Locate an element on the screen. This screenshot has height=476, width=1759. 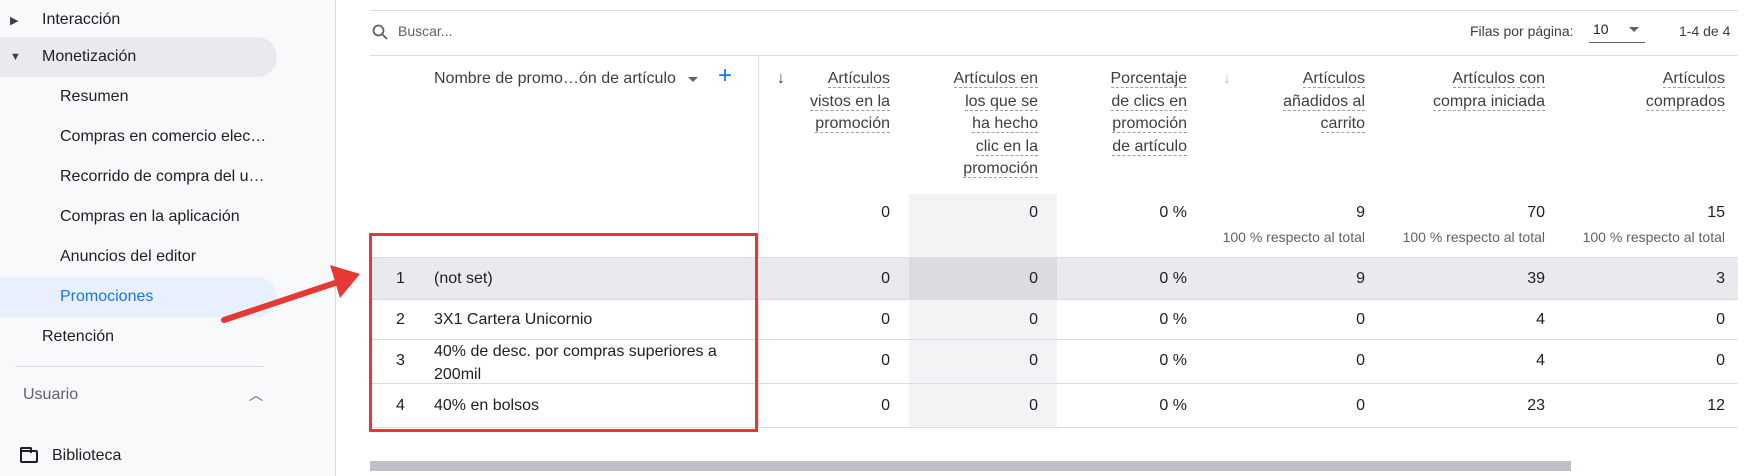
total-value: 9 is located at coordinates (1360, 212).